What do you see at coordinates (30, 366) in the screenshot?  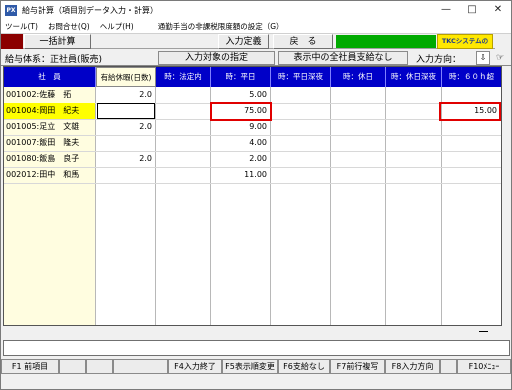 I see `f1-prev-item-button: F1 前項目` at bounding box center [30, 366].